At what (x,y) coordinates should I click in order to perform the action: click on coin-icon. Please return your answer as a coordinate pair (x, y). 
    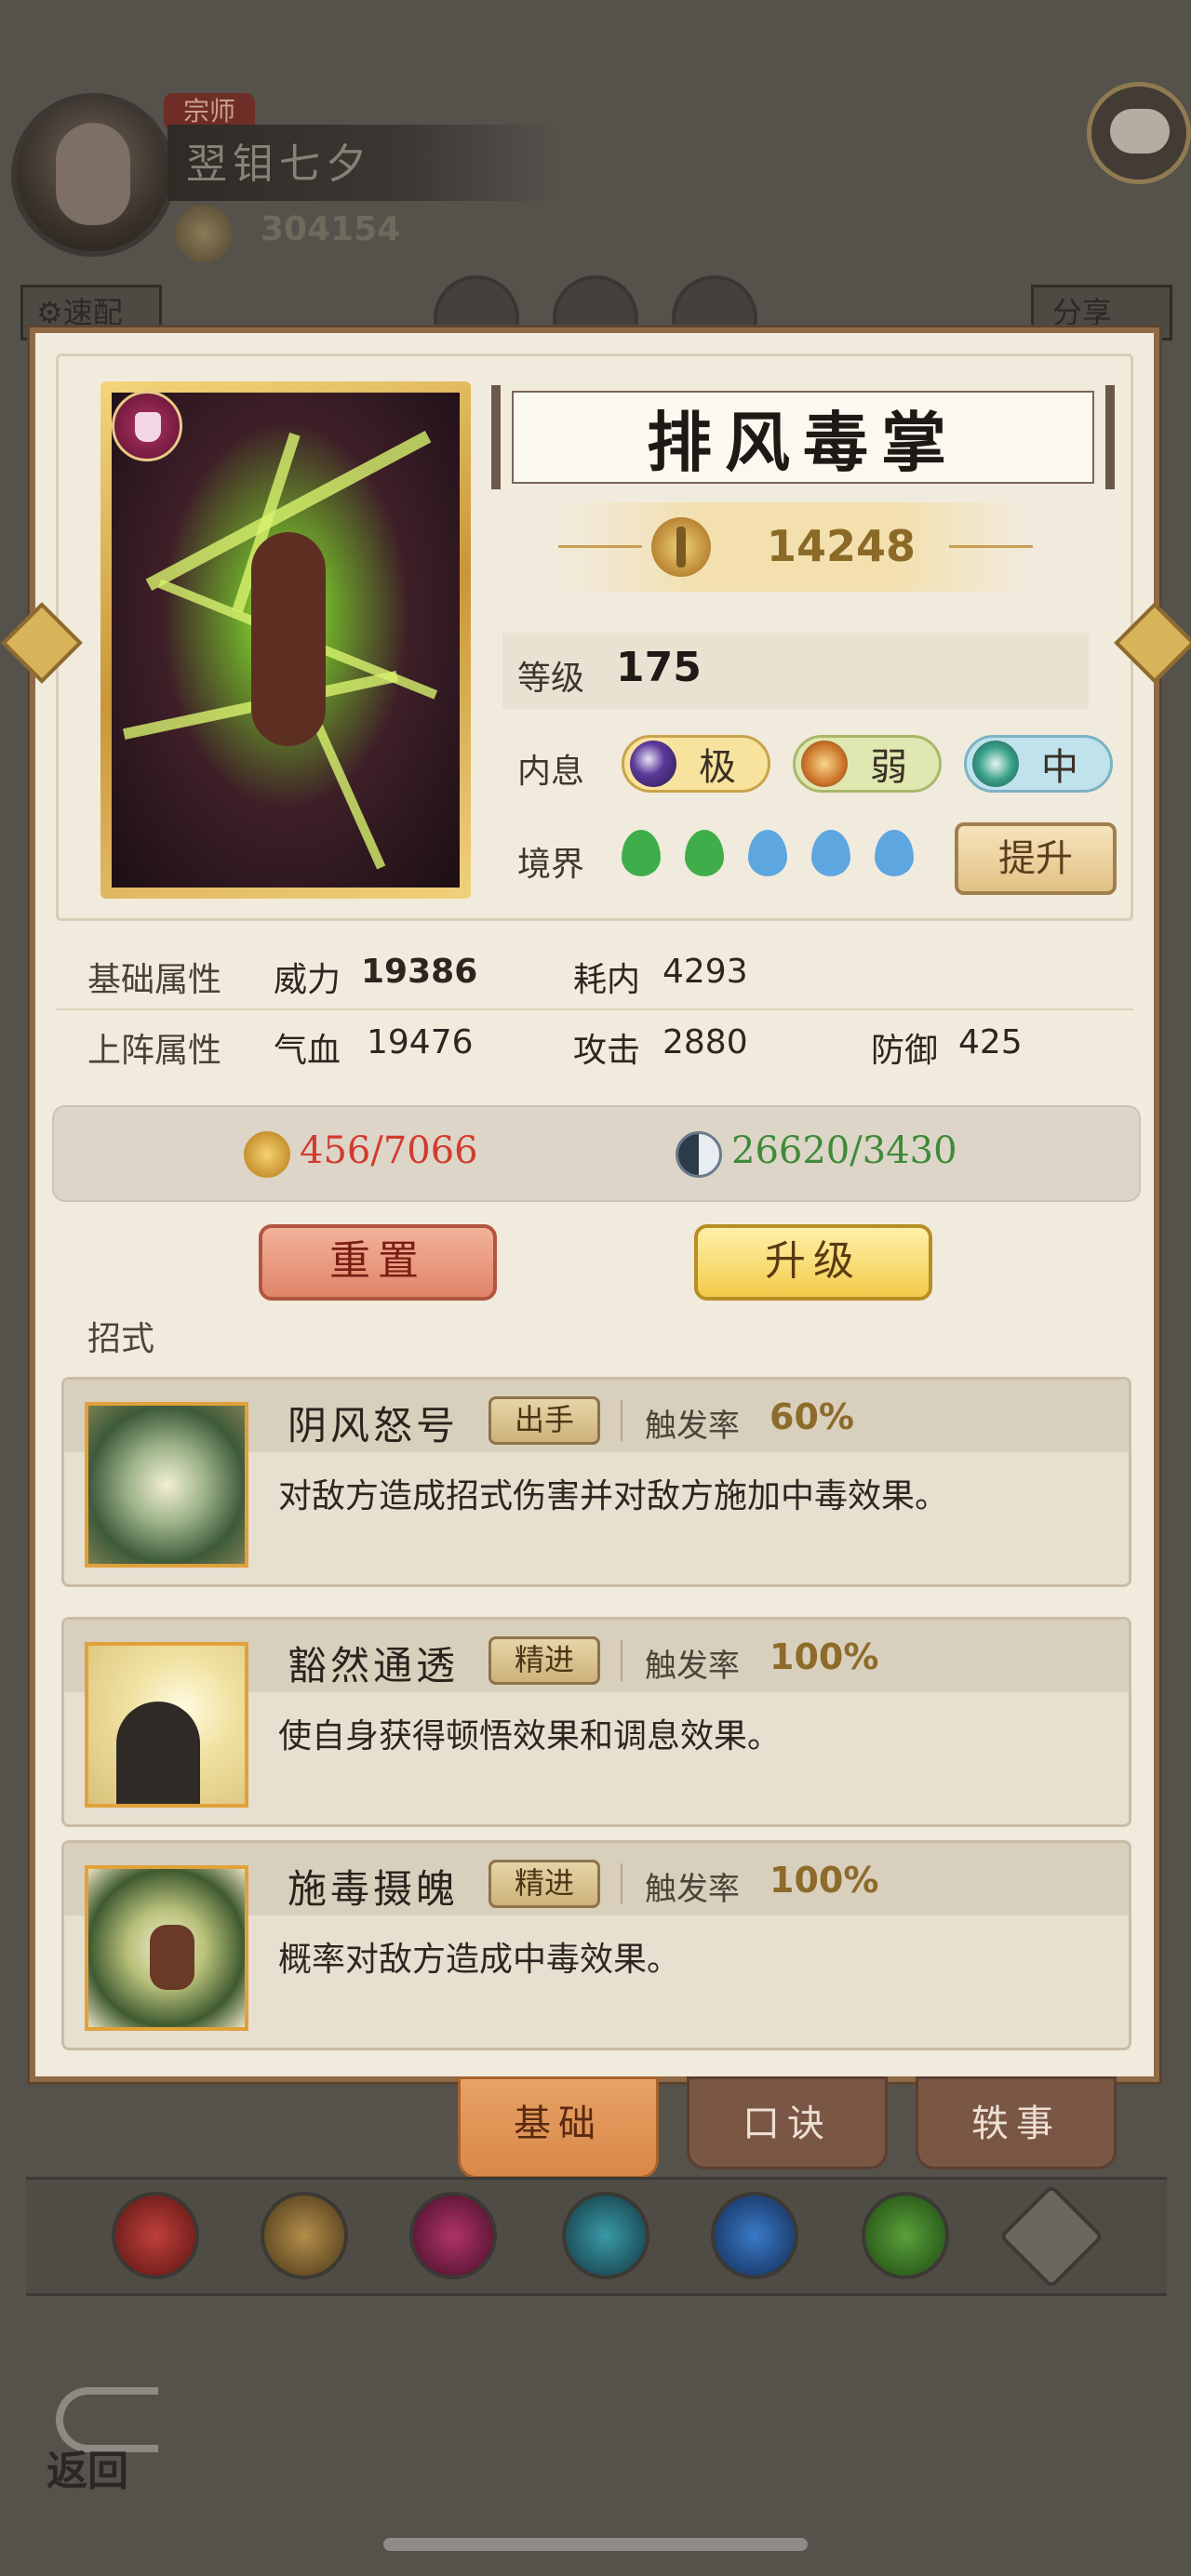
    Looking at the image, I should click on (267, 1154).